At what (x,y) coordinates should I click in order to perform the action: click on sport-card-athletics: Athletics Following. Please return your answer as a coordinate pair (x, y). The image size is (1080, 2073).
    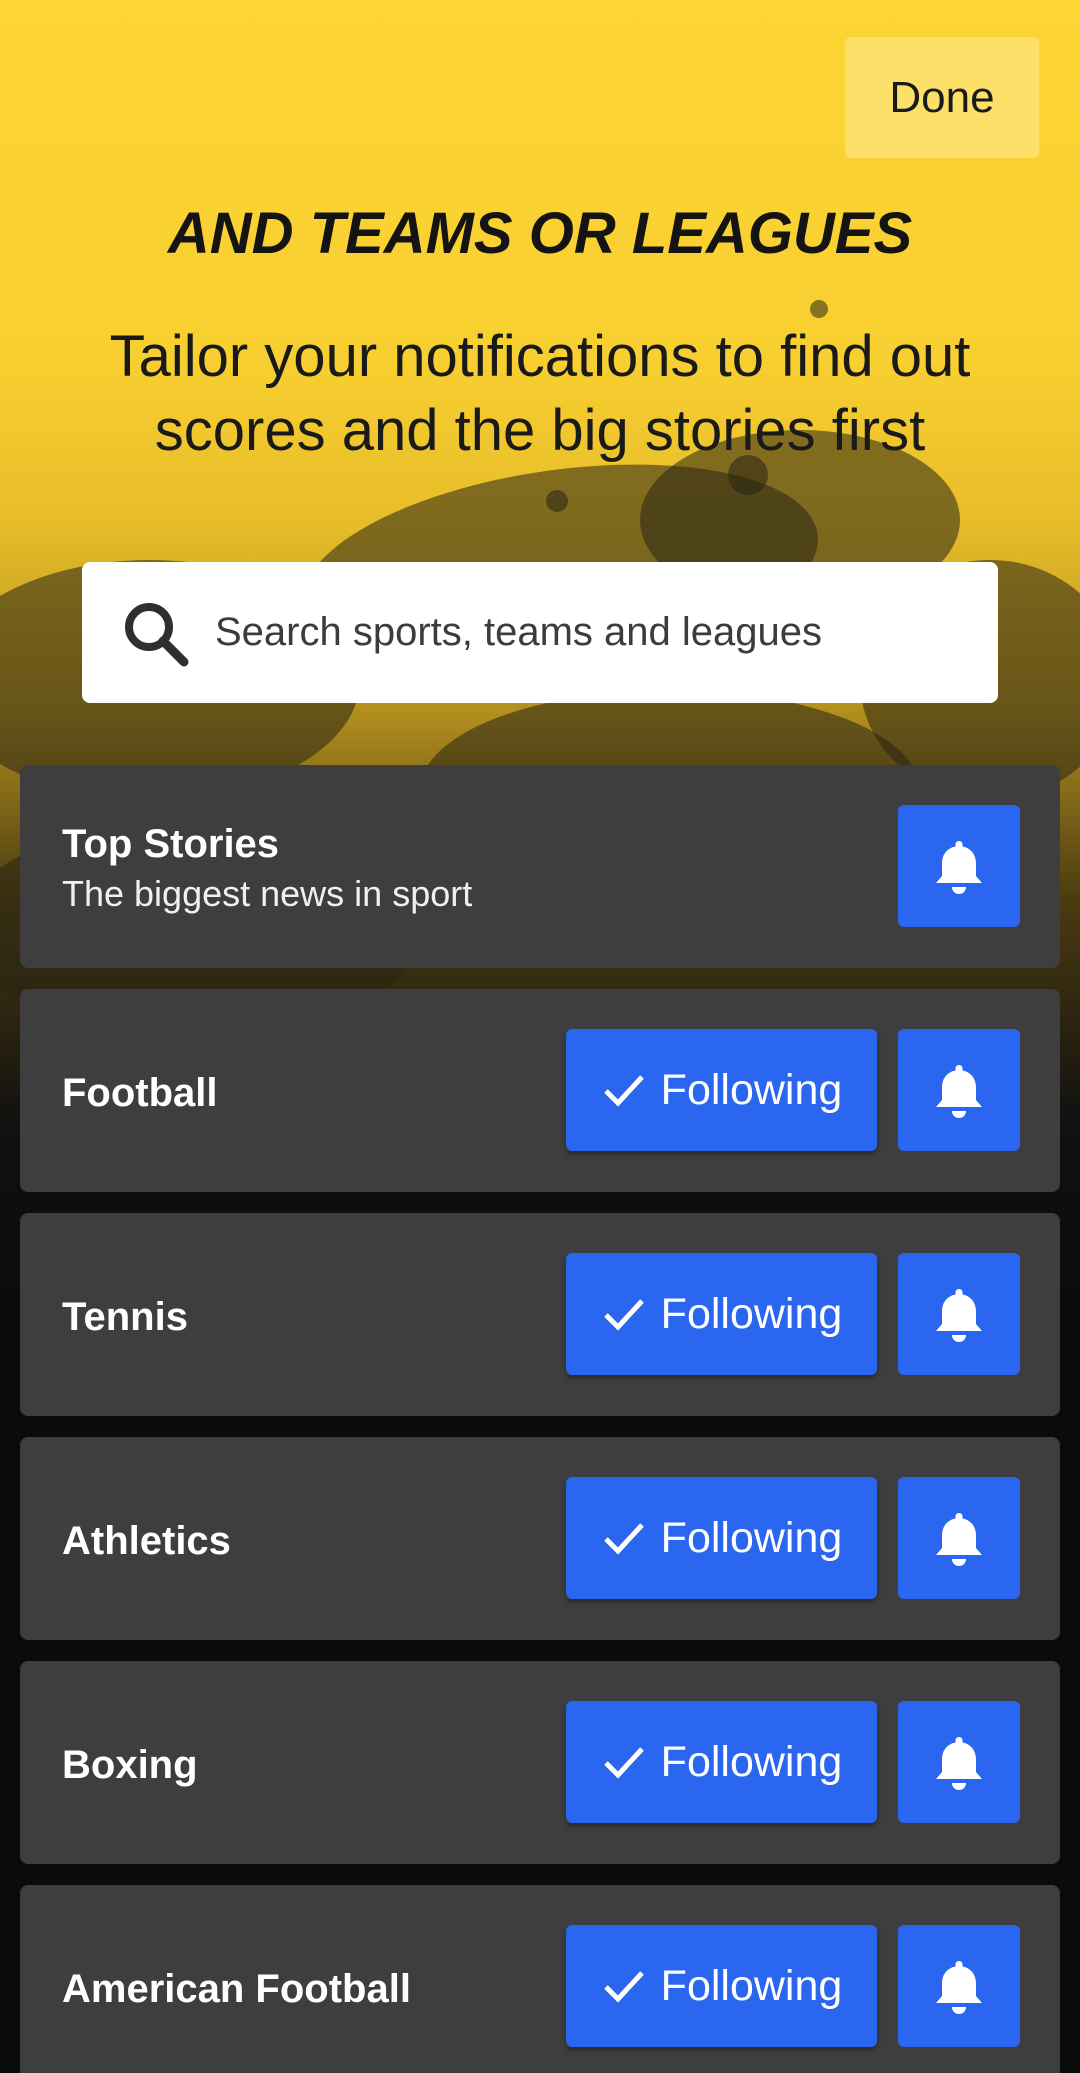
    Looking at the image, I should click on (540, 1538).